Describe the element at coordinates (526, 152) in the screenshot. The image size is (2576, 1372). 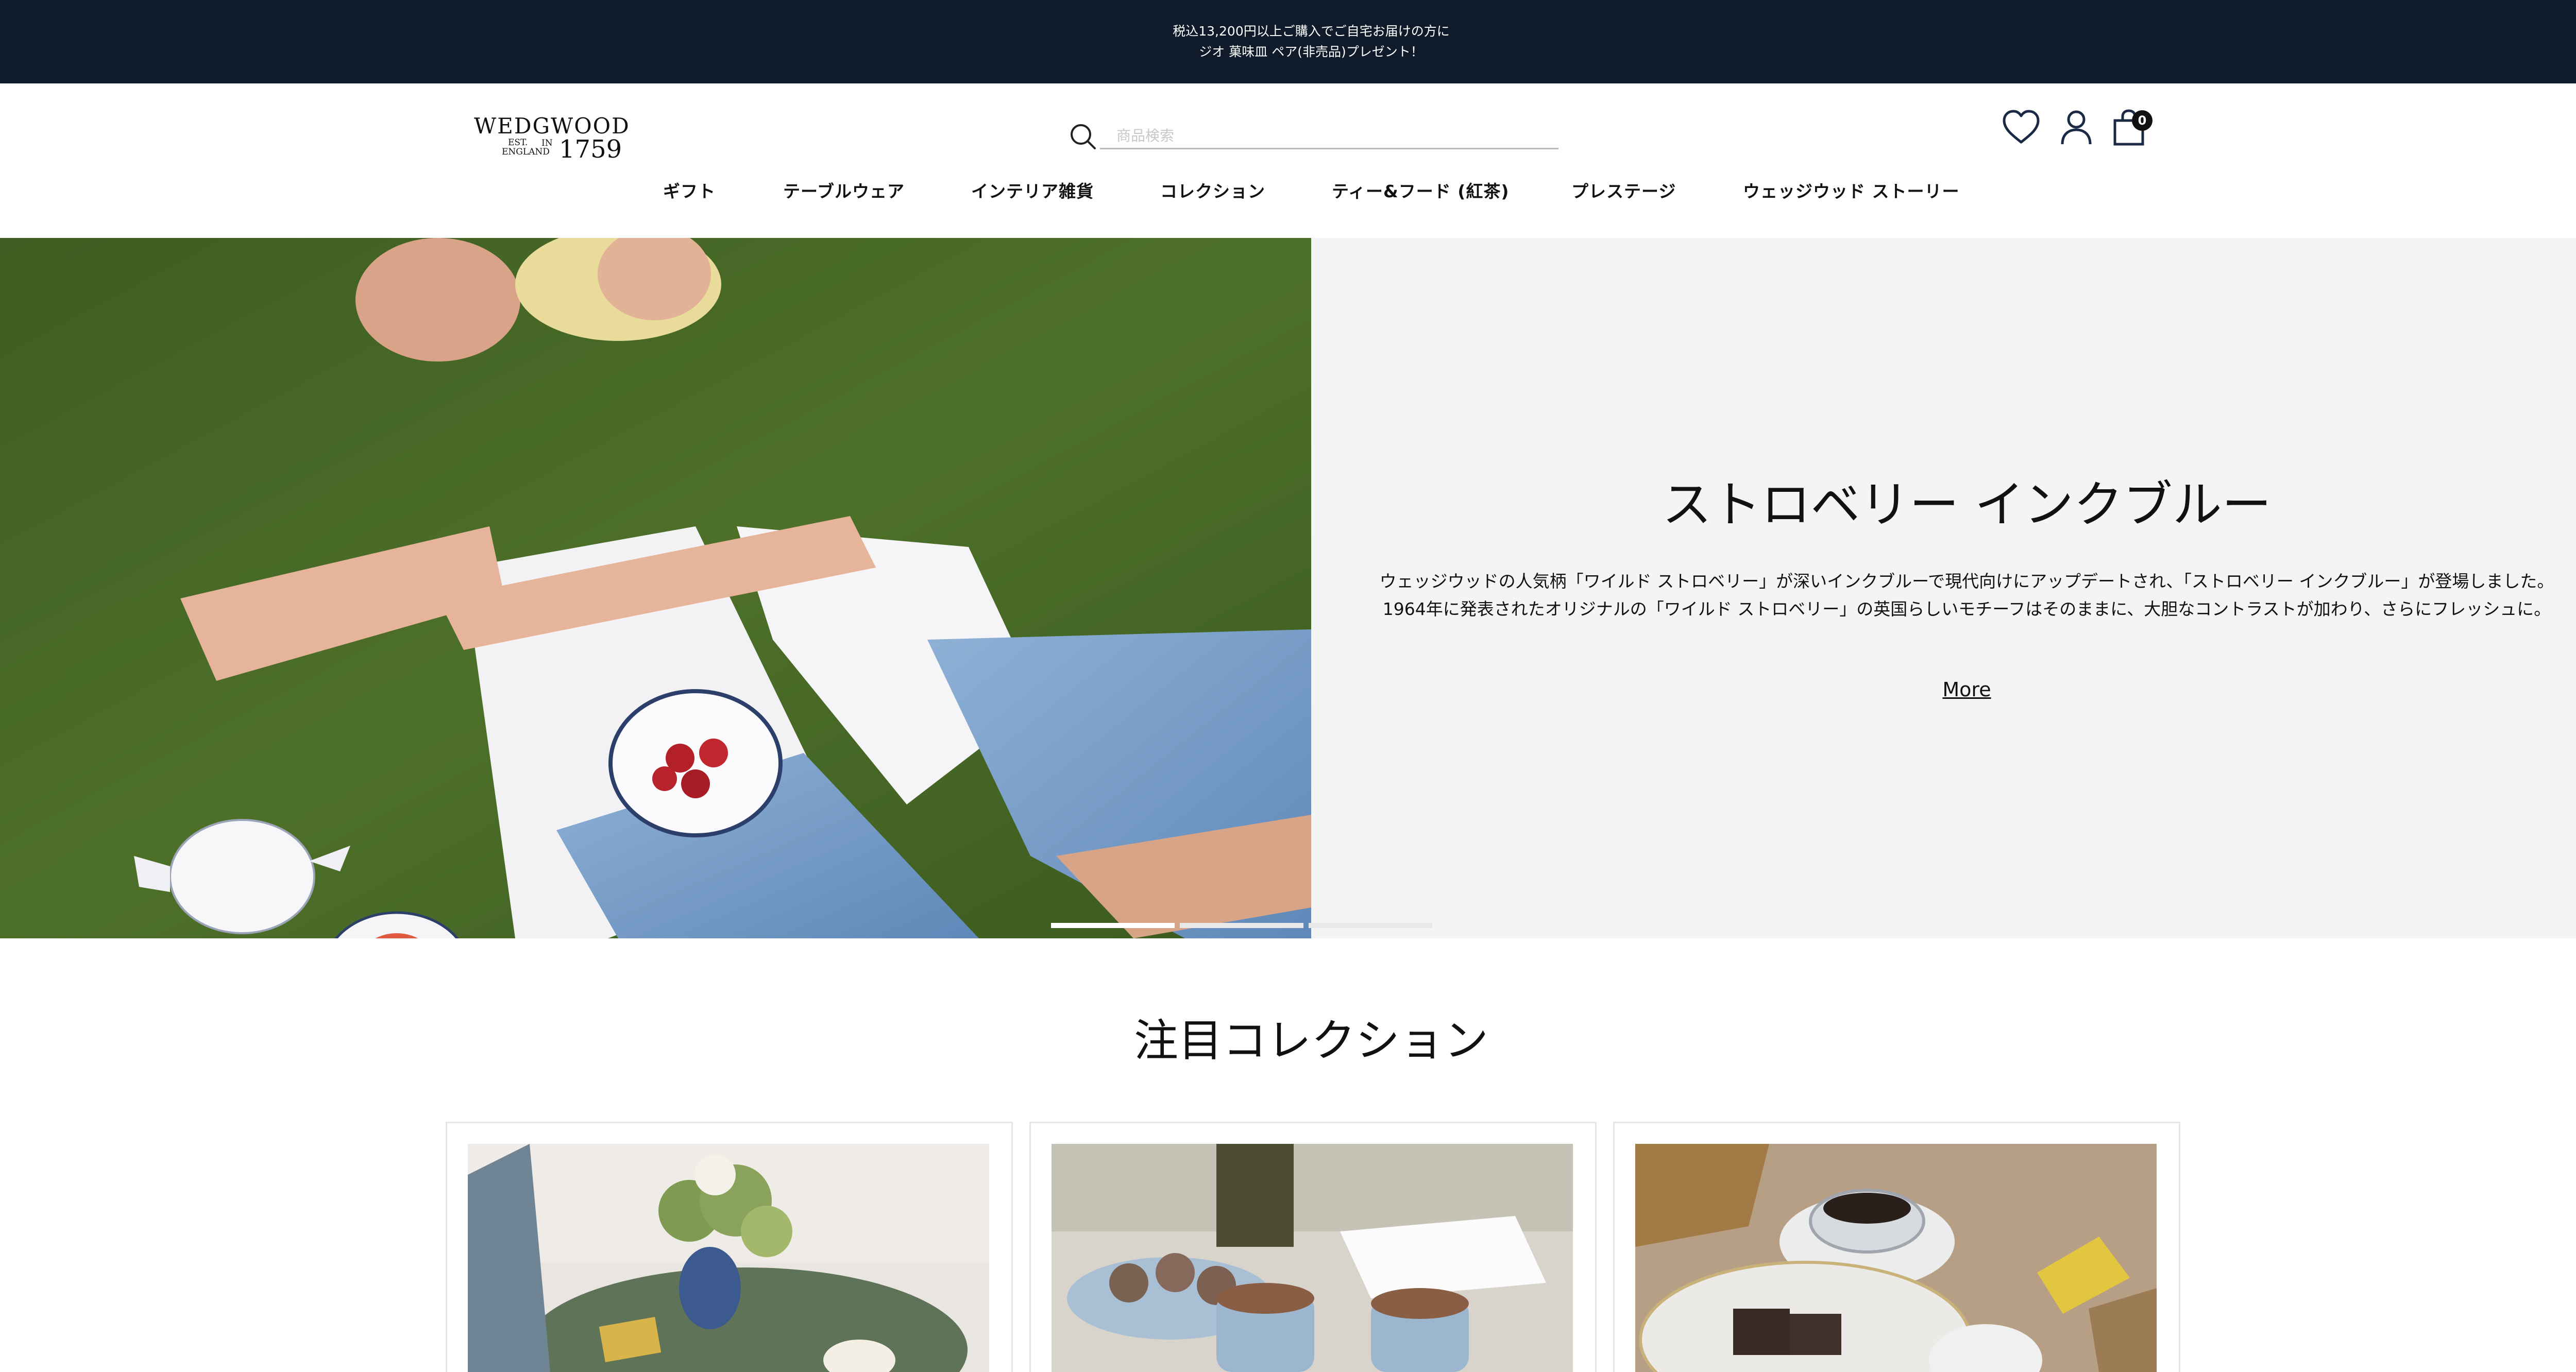
I see `logo-england-text: ENGLAND` at that location.